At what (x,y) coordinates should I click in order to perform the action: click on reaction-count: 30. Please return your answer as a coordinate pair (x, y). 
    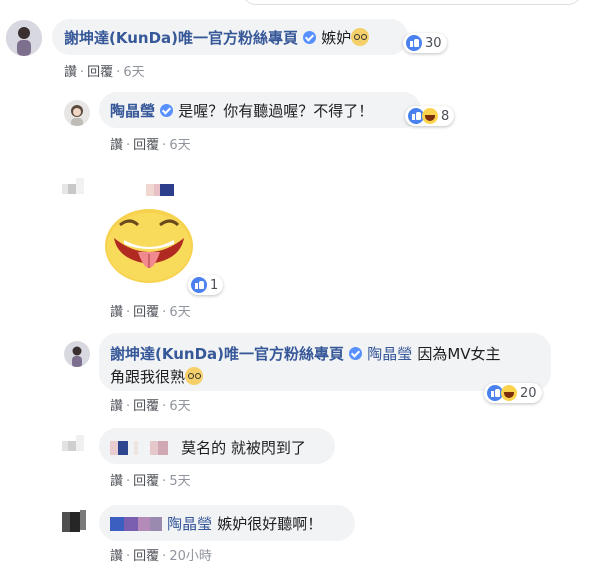
    Looking at the image, I should click on (433, 43).